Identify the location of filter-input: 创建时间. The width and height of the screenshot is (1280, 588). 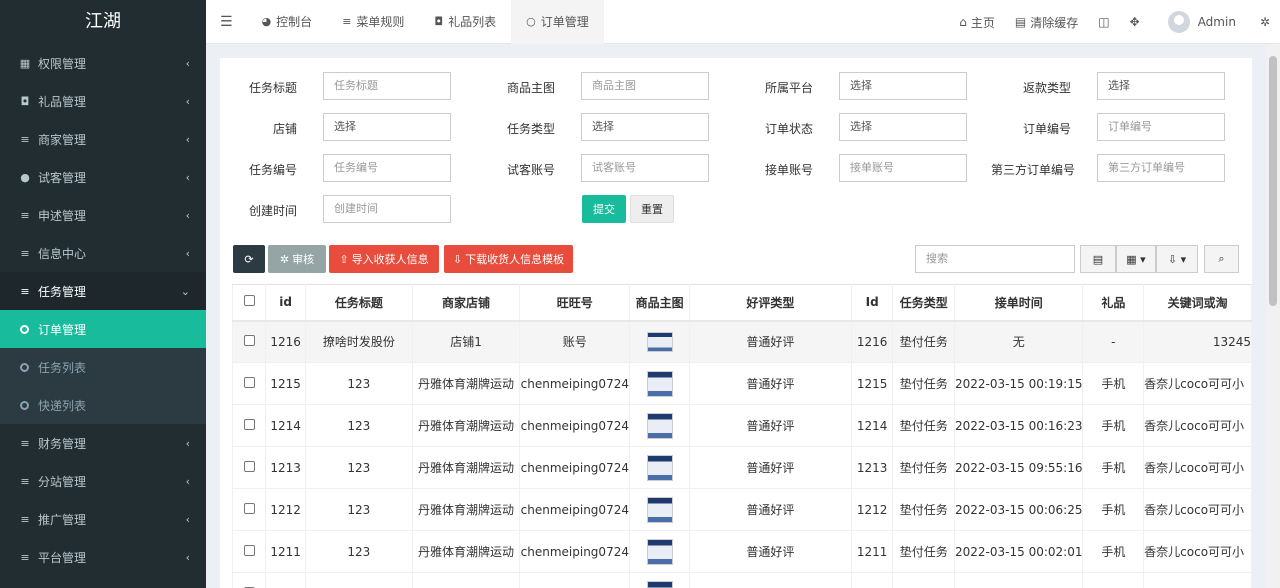
(387, 209).